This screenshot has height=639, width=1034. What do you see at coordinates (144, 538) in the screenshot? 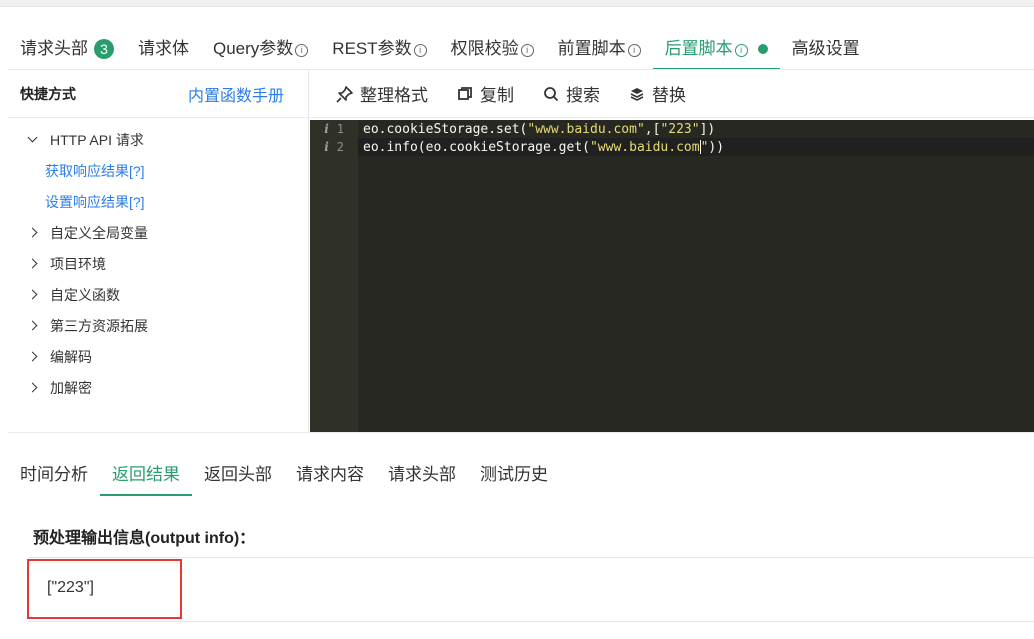
I see `output-info-title: 预处理输出信息(output info)：` at bounding box center [144, 538].